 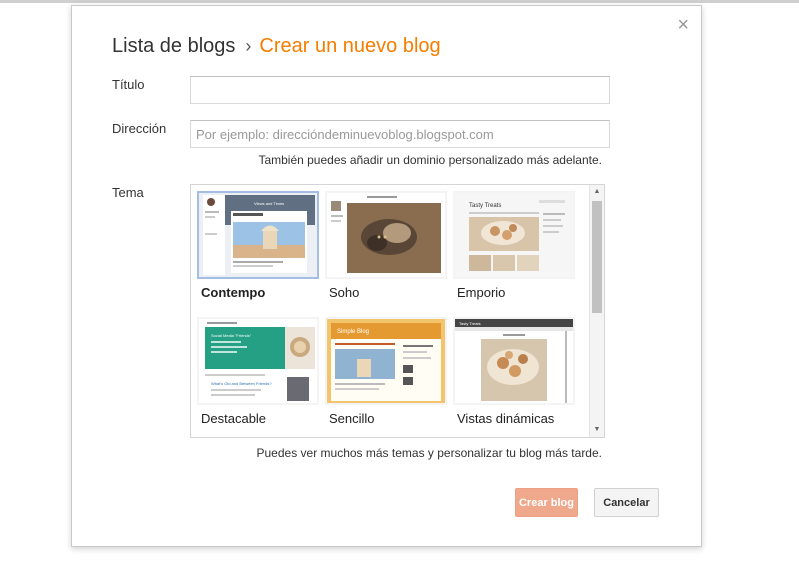 What do you see at coordinates (386, 361) in the screenshot?
I see `theme-sencillo-thumbnail: Simple Blog` at bounding box center [386, 361].